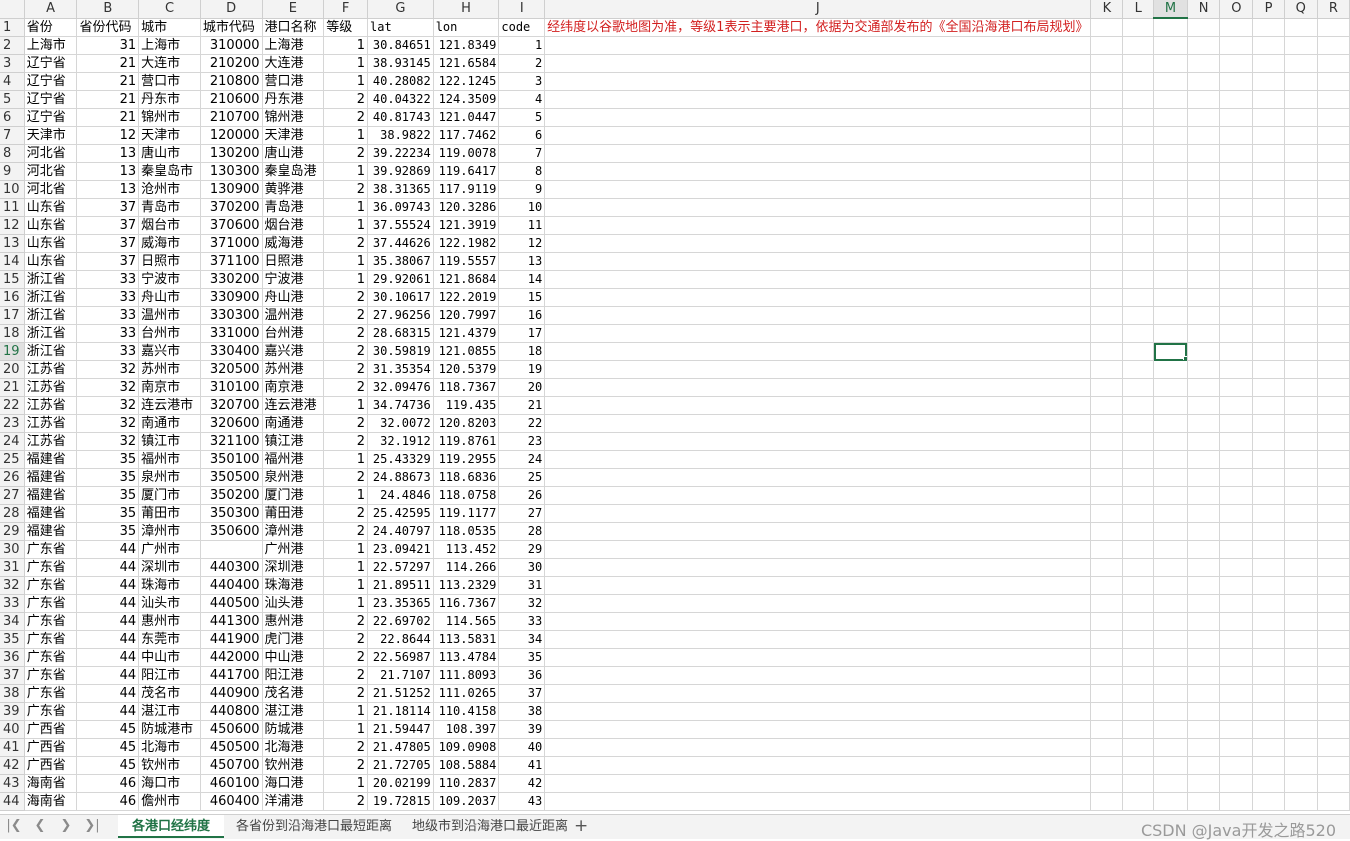 The image size is (1350, 841). Describe the element at coordinates (293, 387) in the screenshot. I see `table-cell: 南京港` at that location.